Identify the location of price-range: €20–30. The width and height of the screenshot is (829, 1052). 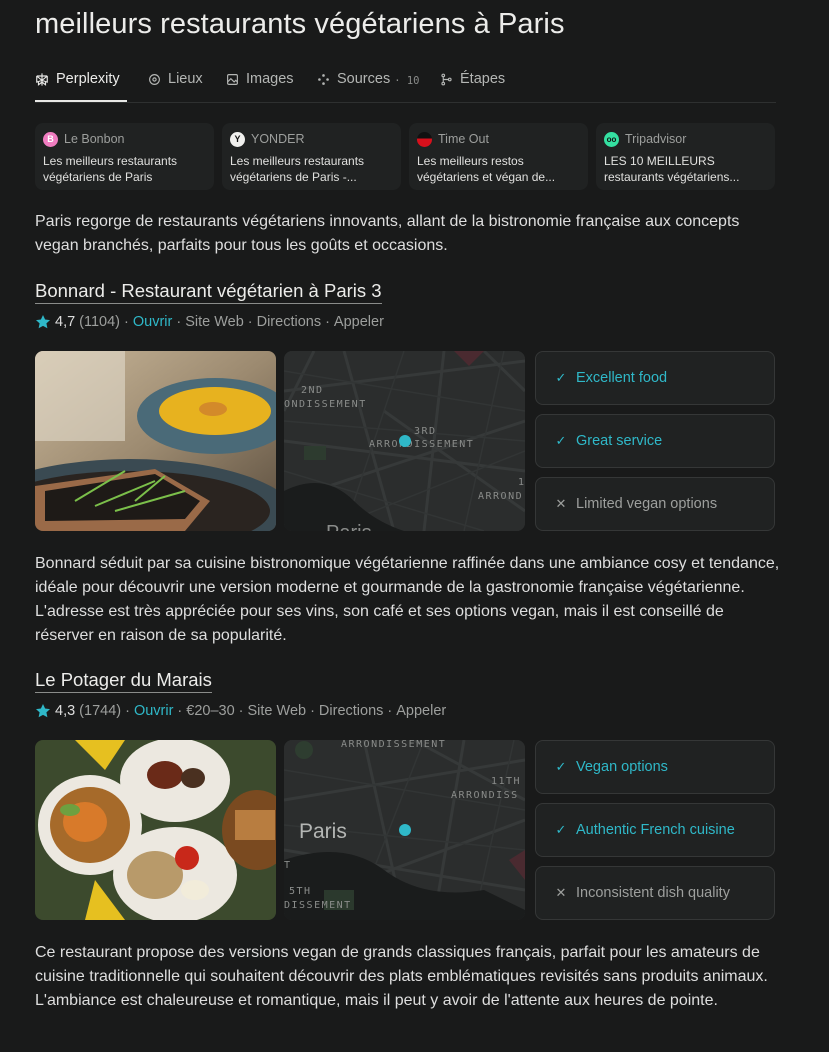
(210, 711).